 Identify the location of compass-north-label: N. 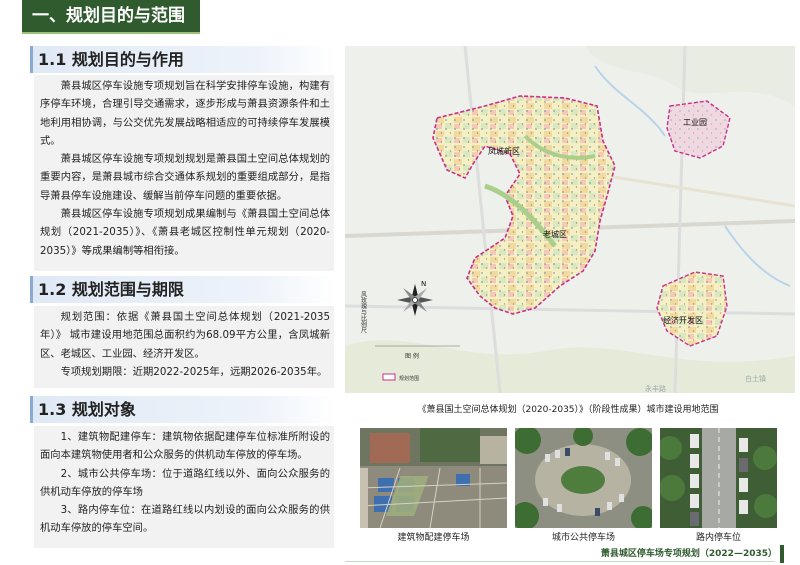
(423, 284).